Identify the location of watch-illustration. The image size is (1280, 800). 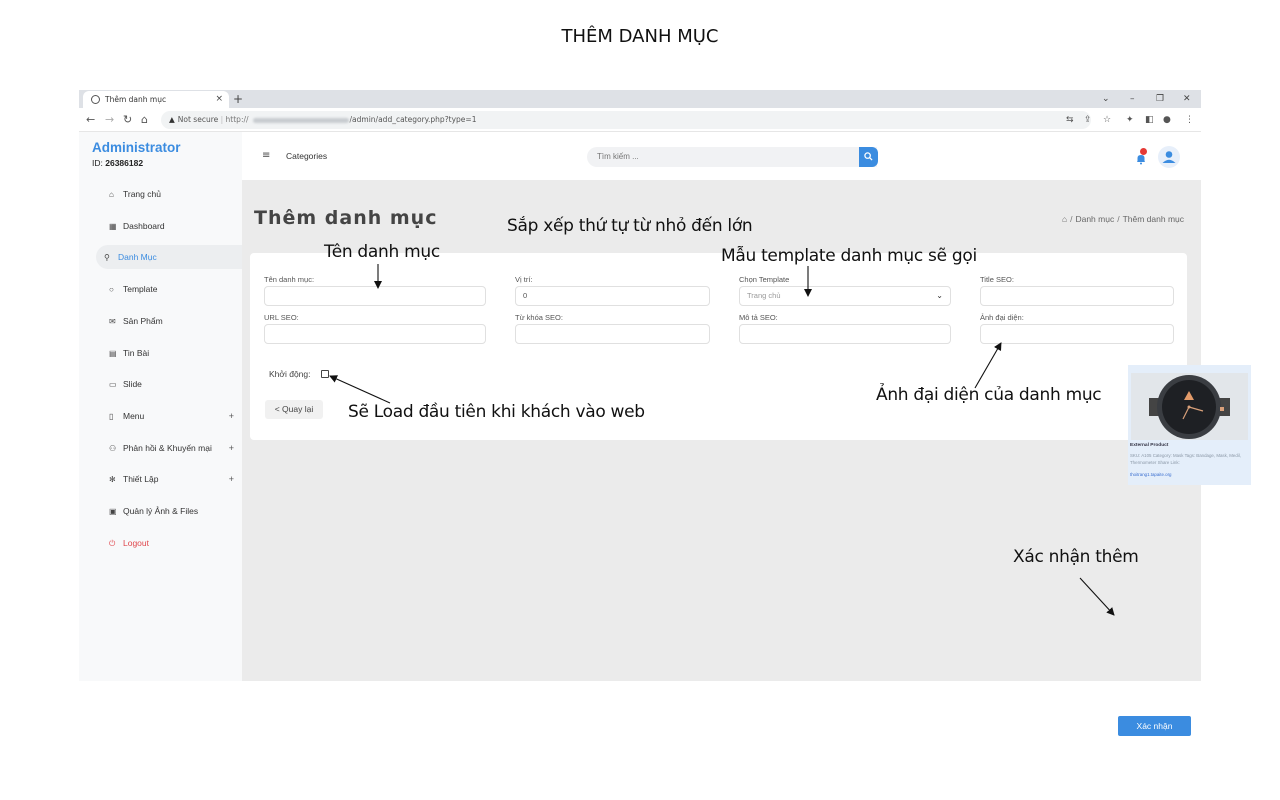
(1189, 406).